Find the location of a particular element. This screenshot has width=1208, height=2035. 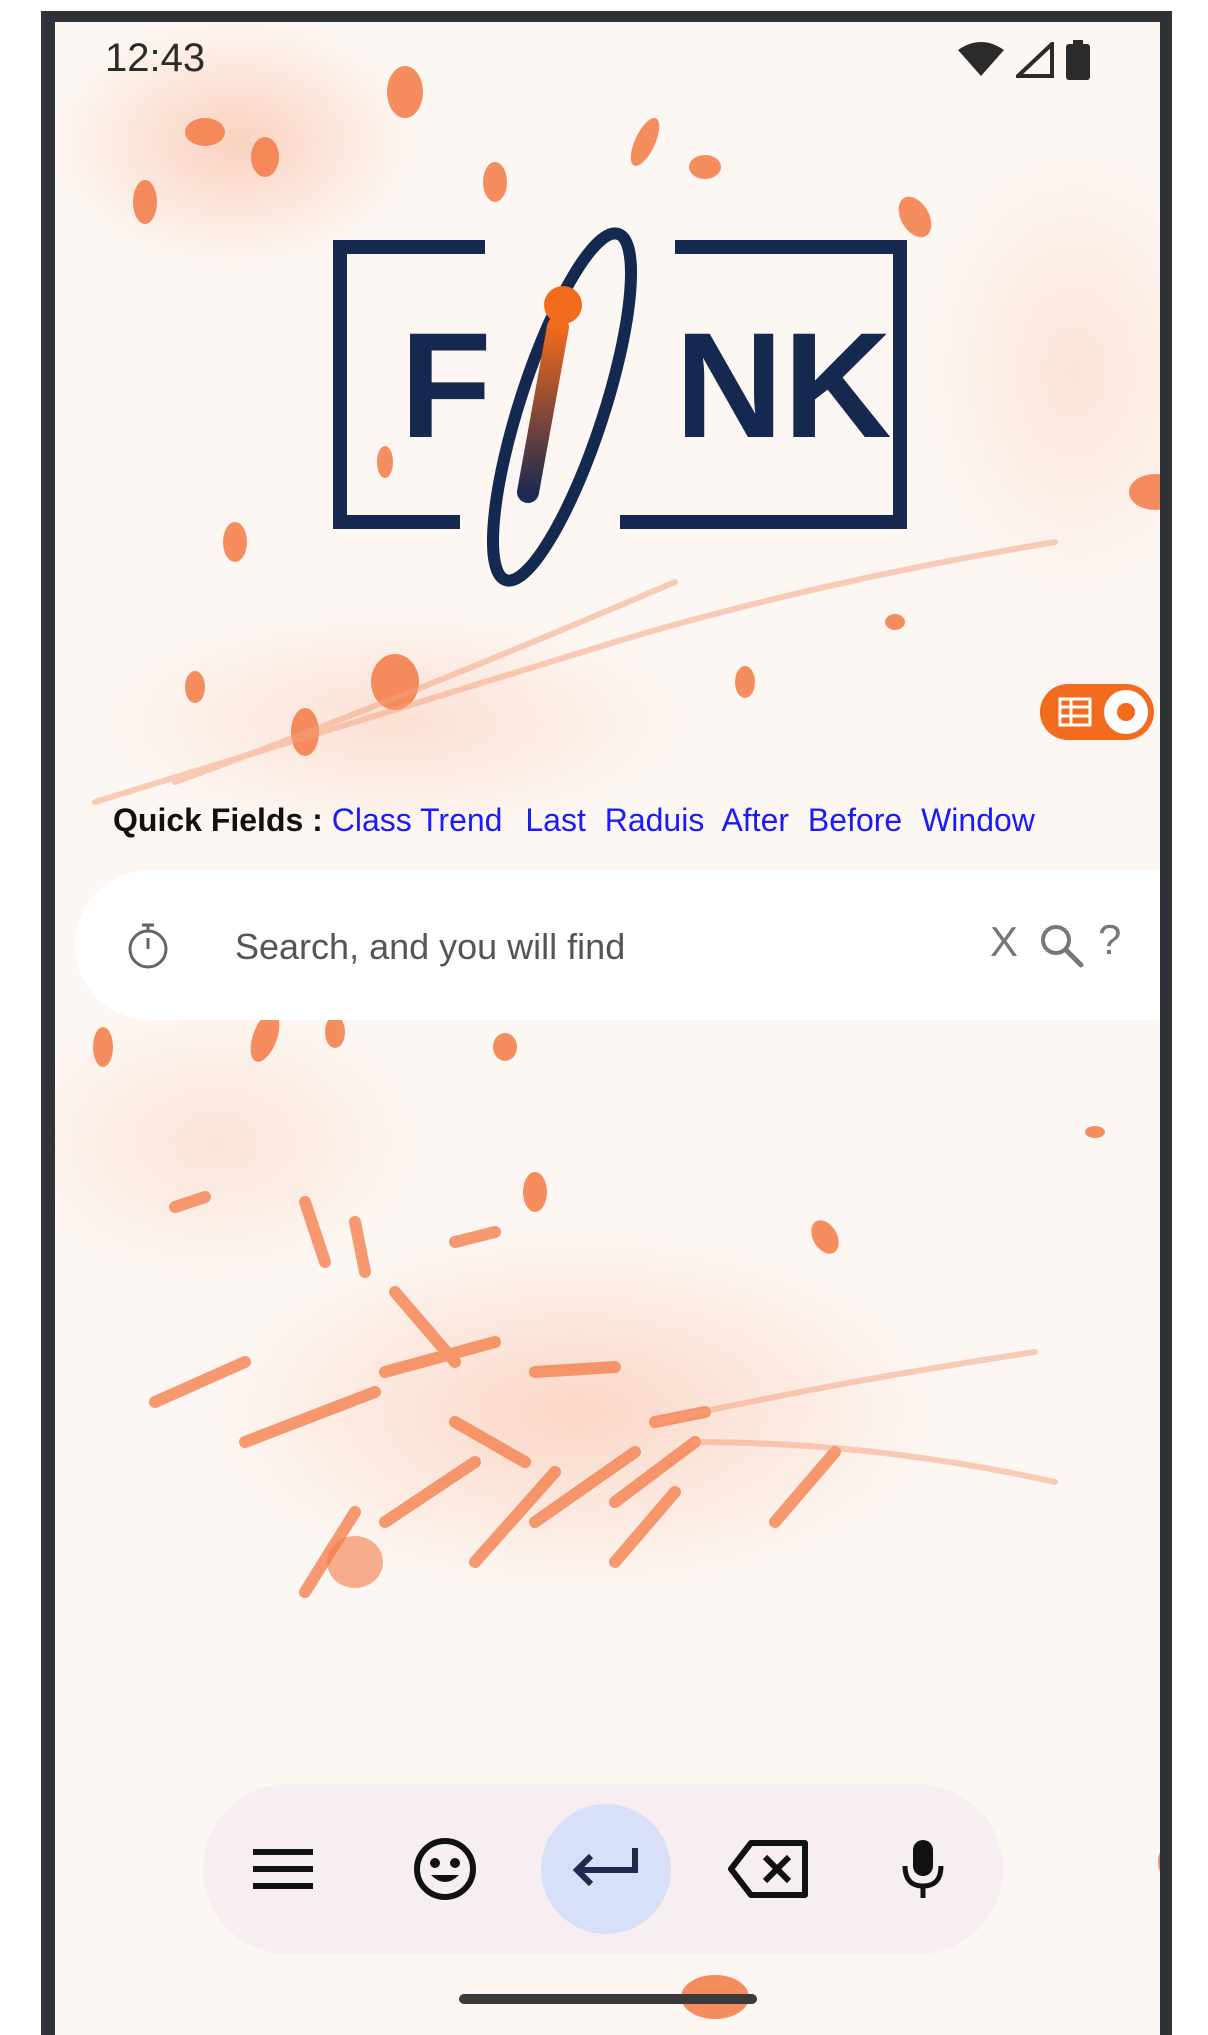

enter-icon is located at coordinates (605, 1867).